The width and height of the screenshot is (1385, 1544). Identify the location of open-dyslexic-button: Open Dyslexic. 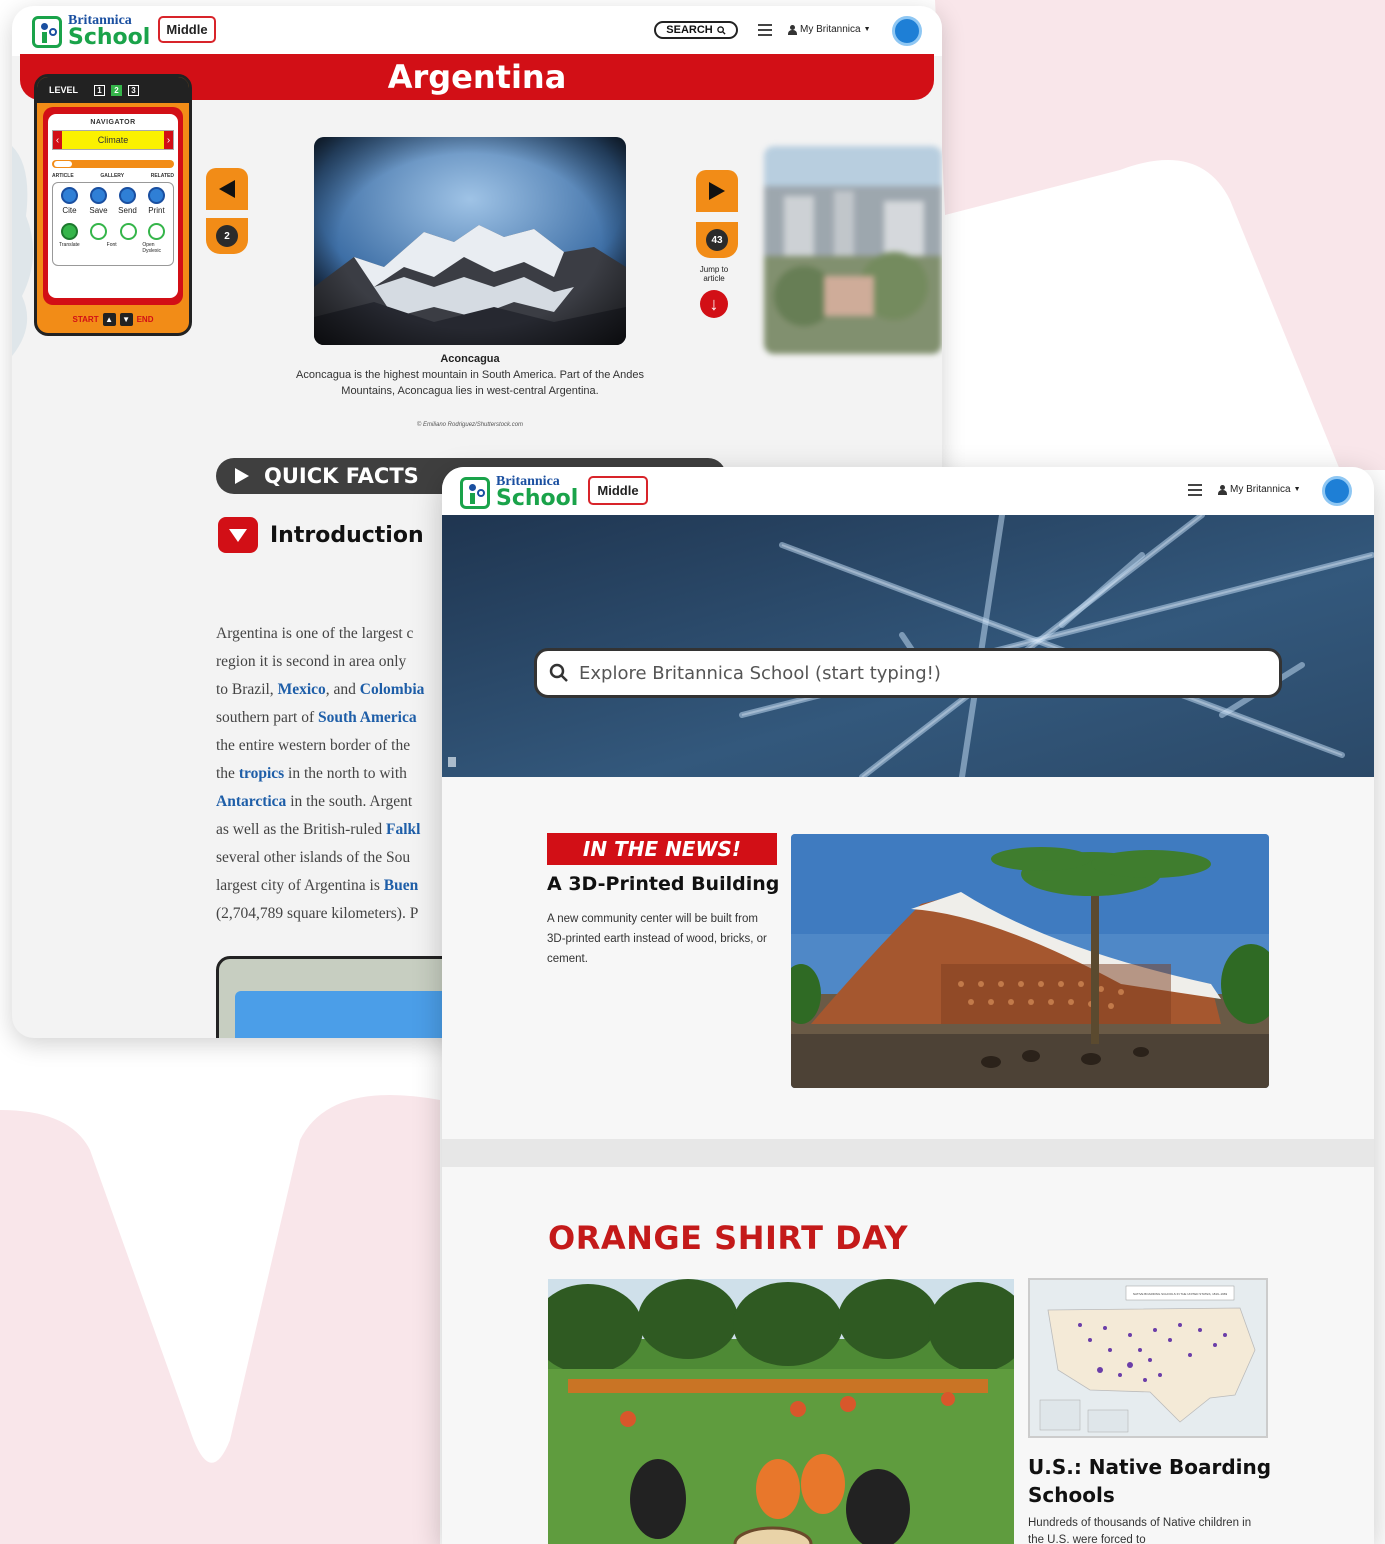
(156, 238).